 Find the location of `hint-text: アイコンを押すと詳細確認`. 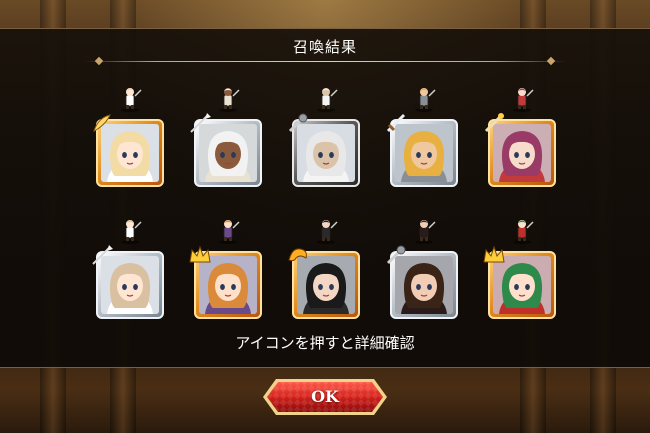

hint-text: アイコンを押すと詳細確認 is located at coordinates (325, 343).